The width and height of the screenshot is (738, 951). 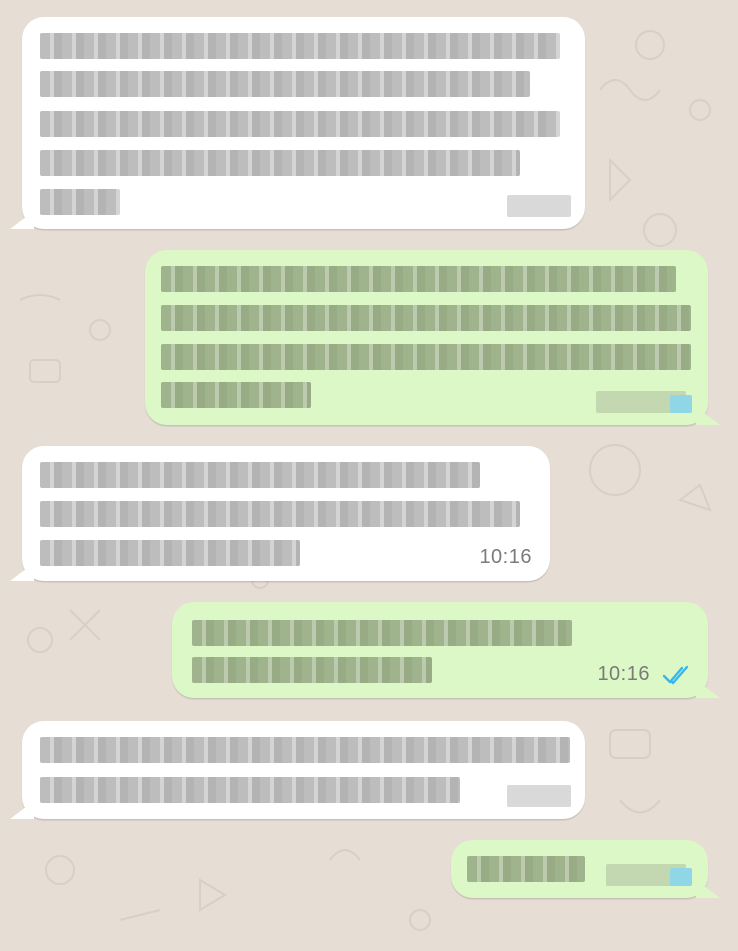 I want to click on incoming-message, so click(x=303, y=770).